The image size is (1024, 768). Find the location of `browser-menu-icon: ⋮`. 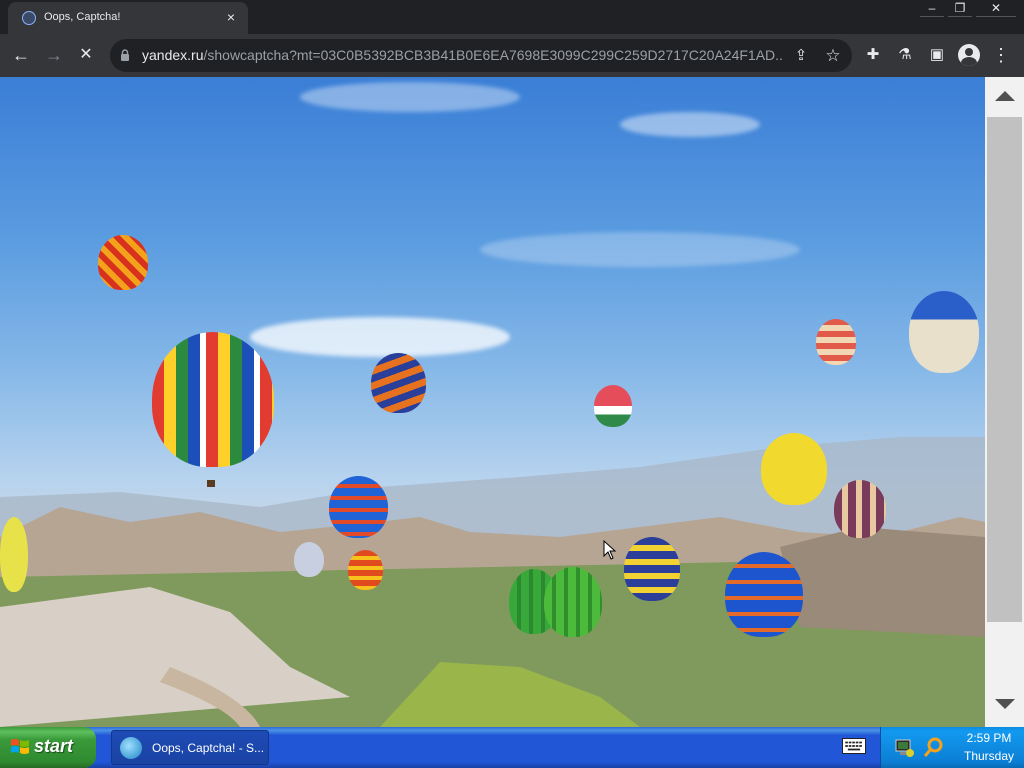

browser-menu-icon: ⋮ is located at coordinates (1001, 55).